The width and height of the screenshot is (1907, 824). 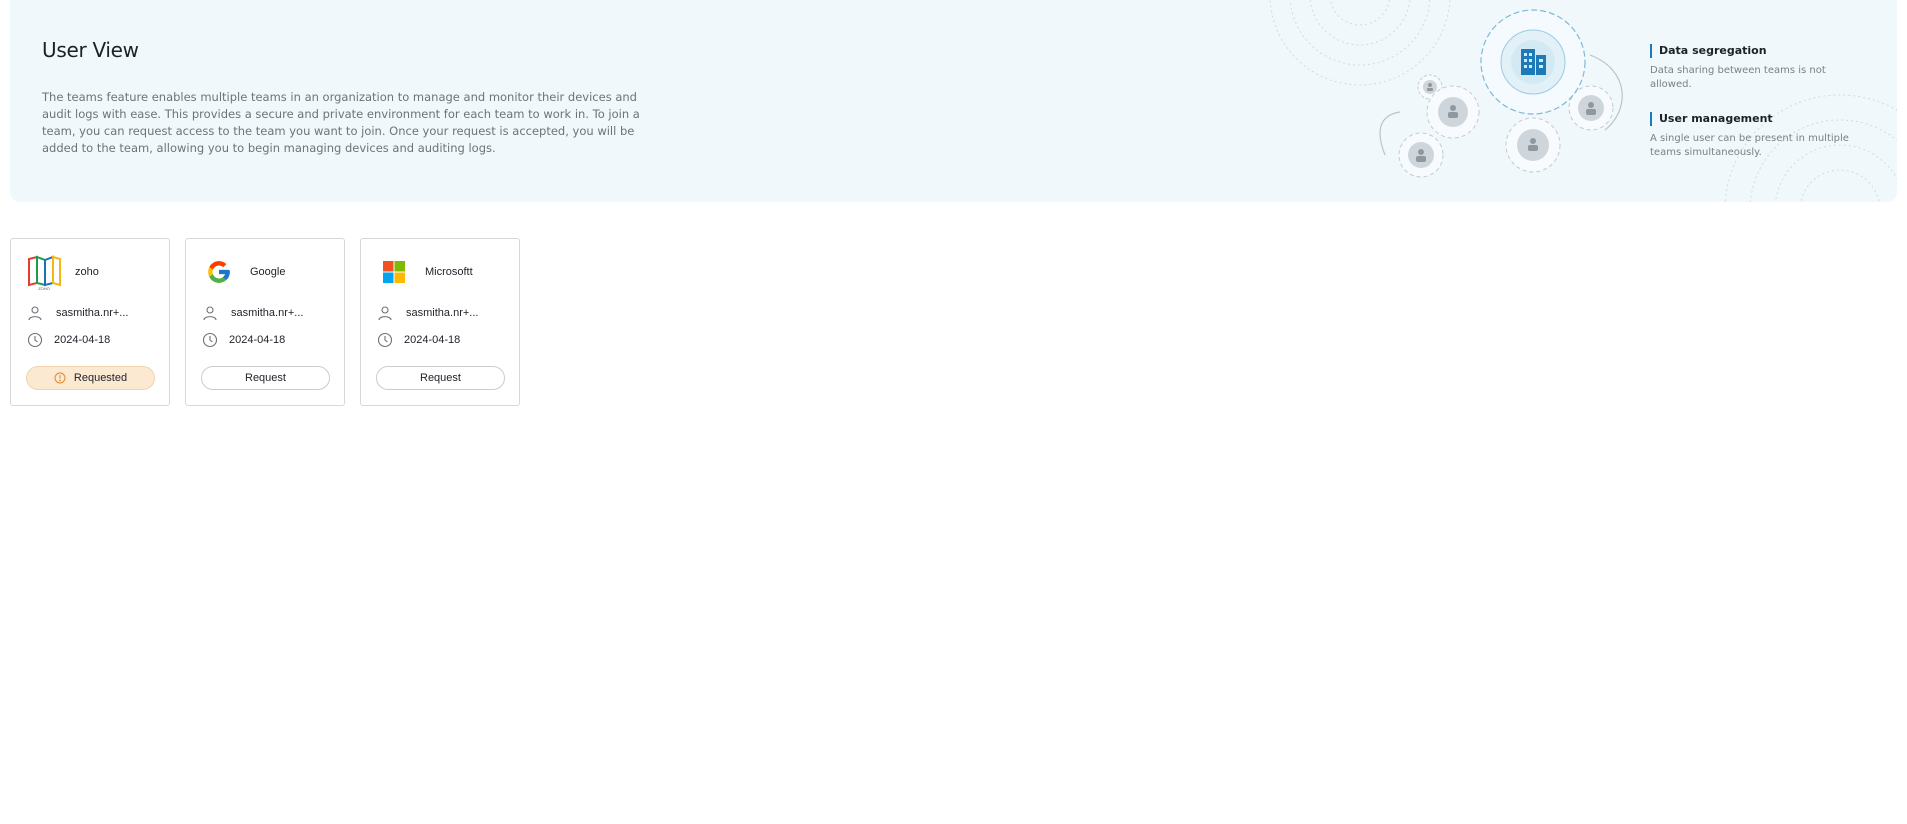 I want to click on warning-icon, so click(x=60, y=378).